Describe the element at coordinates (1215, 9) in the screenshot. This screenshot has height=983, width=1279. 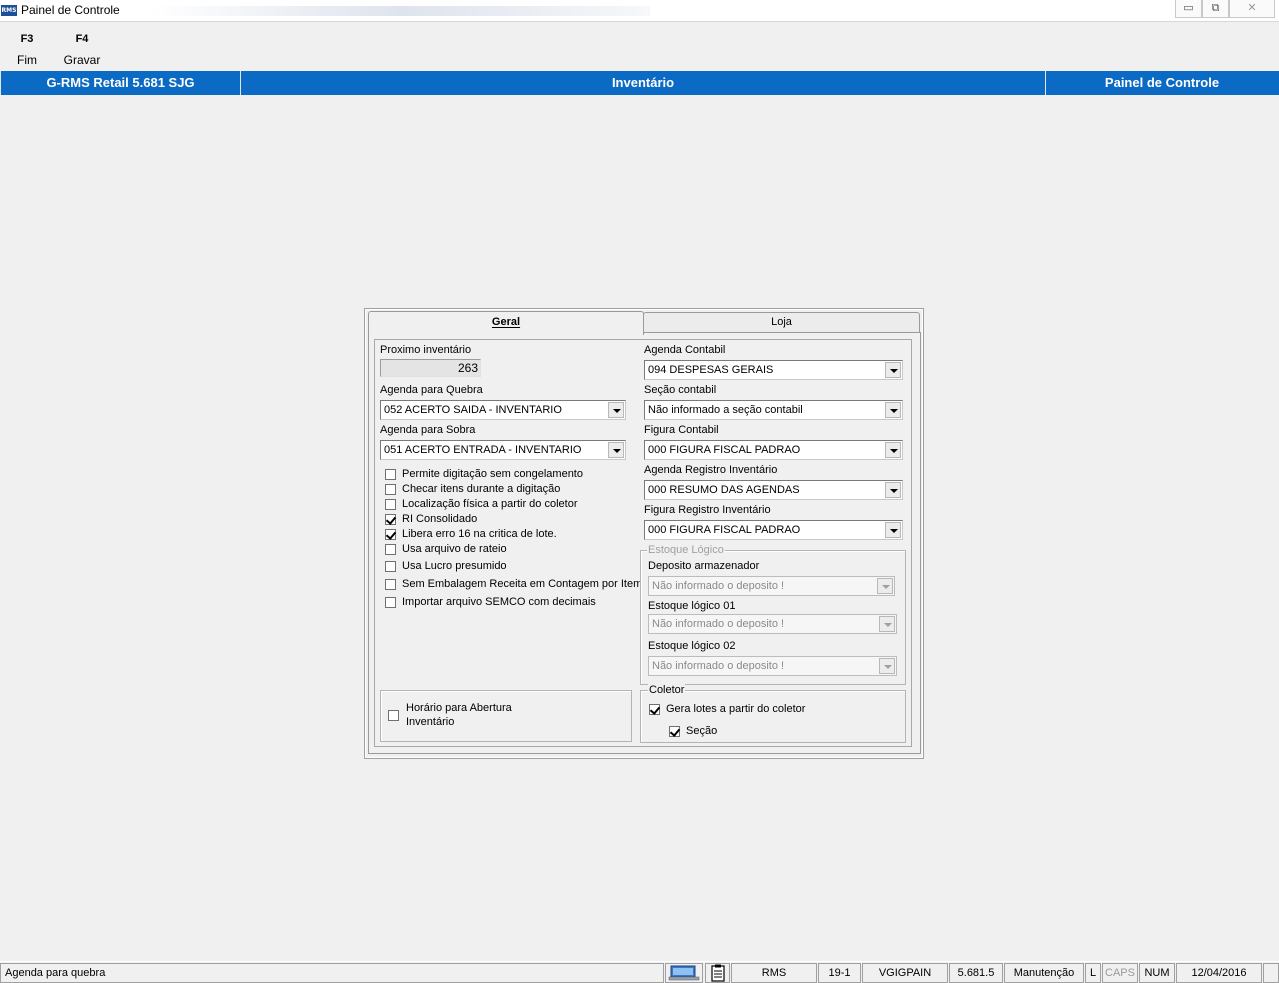
I see `restore-button: ⧉` at that location.